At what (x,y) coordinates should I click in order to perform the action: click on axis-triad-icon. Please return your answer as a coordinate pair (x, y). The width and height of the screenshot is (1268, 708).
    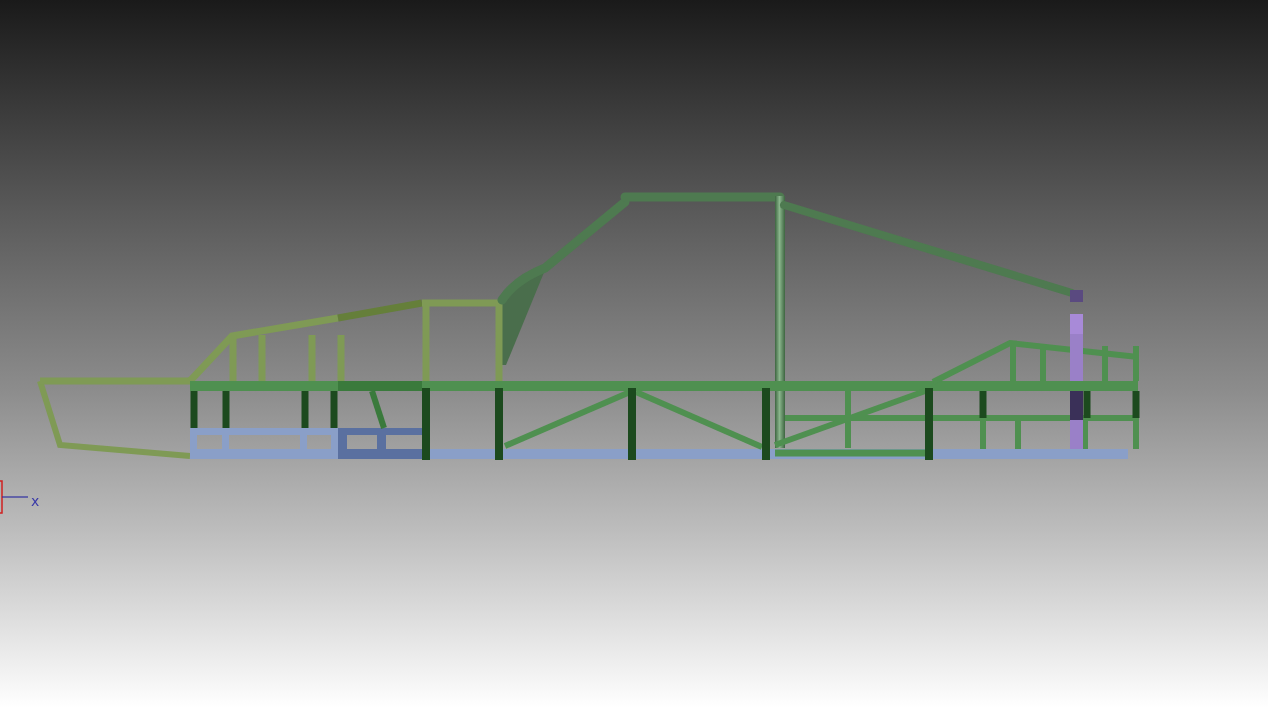
    Looking at the image, I should click on (14, 497).